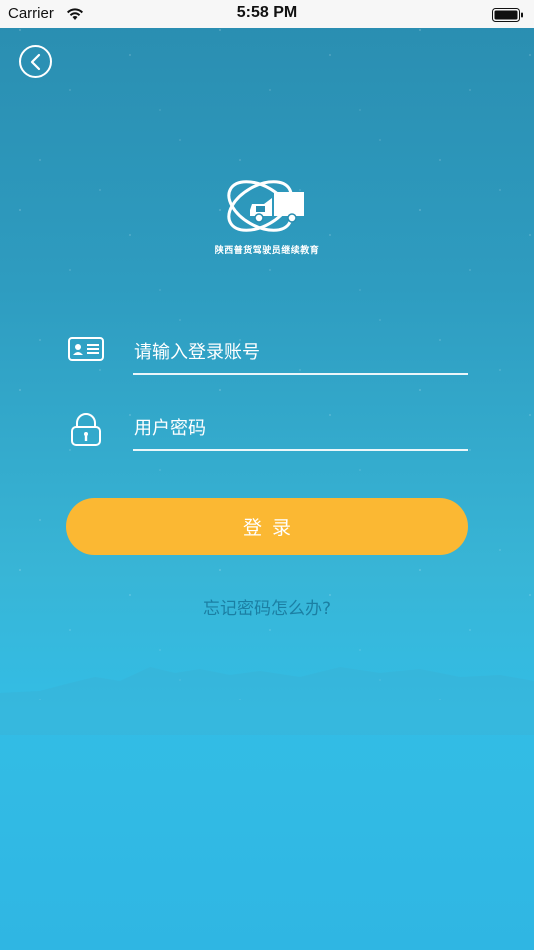 The image size is (534, 950). I want to click on account-field, so click(267, 354).